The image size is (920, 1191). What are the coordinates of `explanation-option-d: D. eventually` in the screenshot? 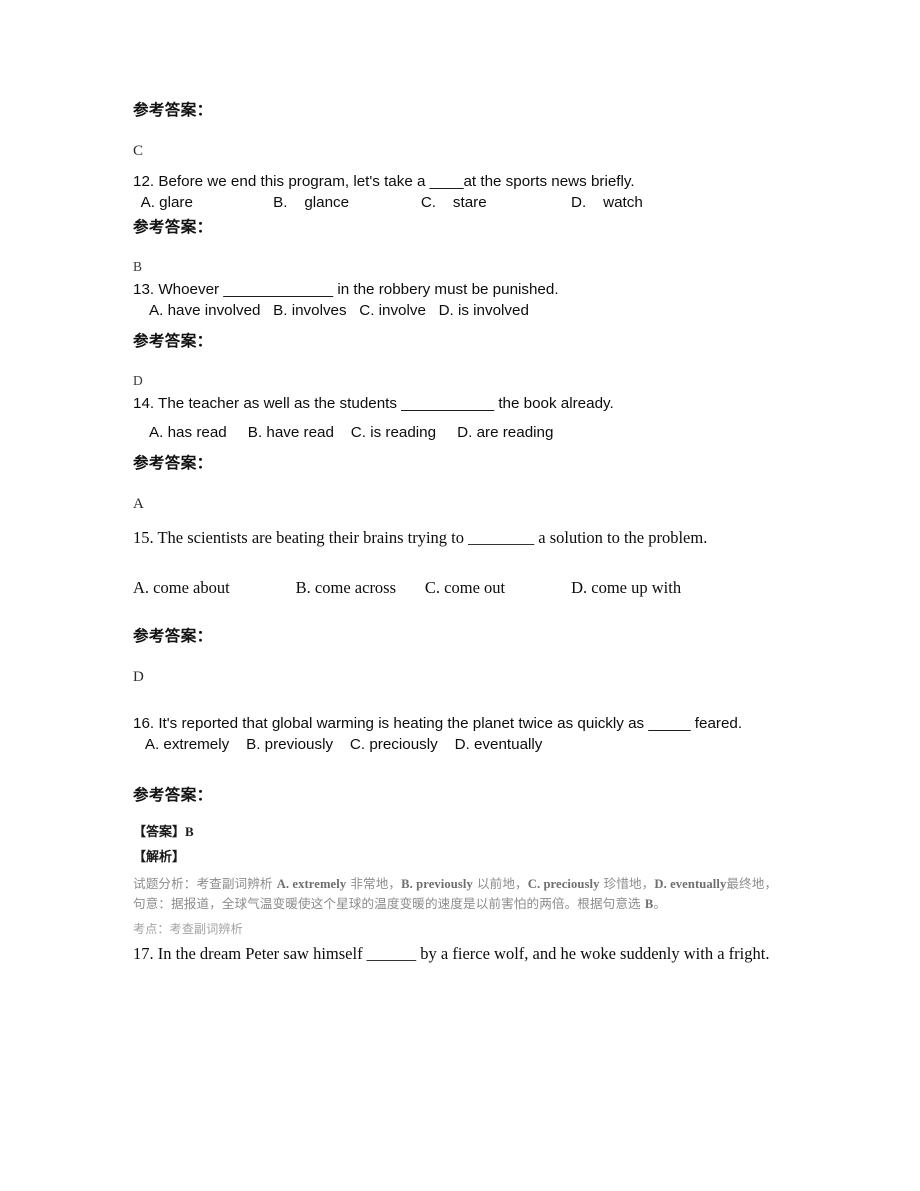 It's located at (690, 884).